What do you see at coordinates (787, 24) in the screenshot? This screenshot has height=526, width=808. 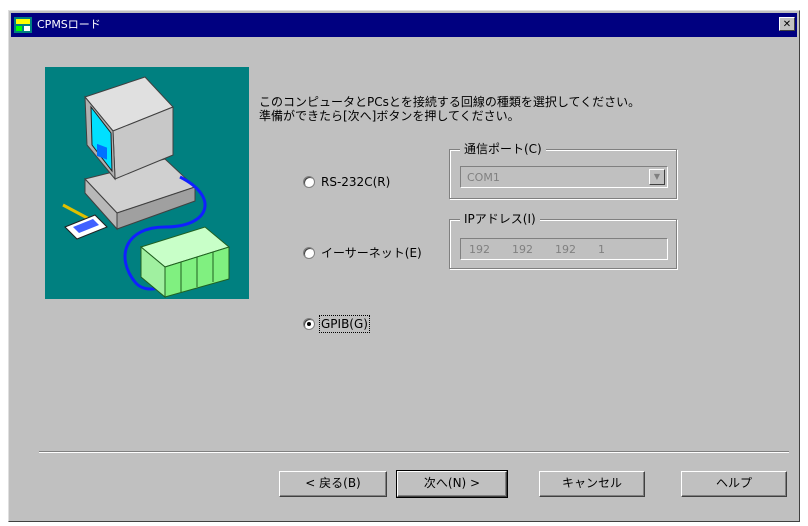 I see `close-icon: ✕` at bounding box center [787, 24].